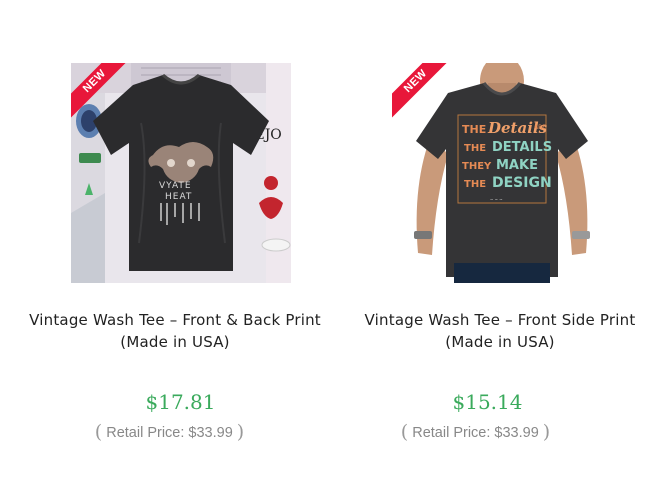  Describe the element at coordinates (180, 402) in the screenshot. I see `product-price: $17.81` at that location.